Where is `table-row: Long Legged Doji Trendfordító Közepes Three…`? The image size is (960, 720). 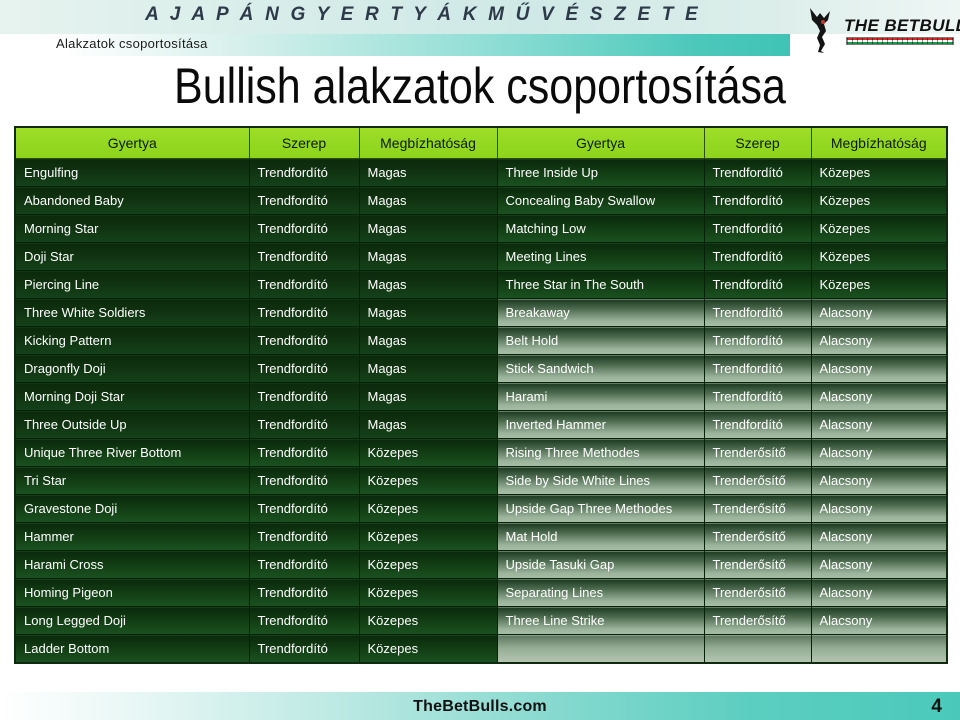 table-row: Long Legged Doji Trendfordító Közepes Three… is located at coordinates (481, 620).